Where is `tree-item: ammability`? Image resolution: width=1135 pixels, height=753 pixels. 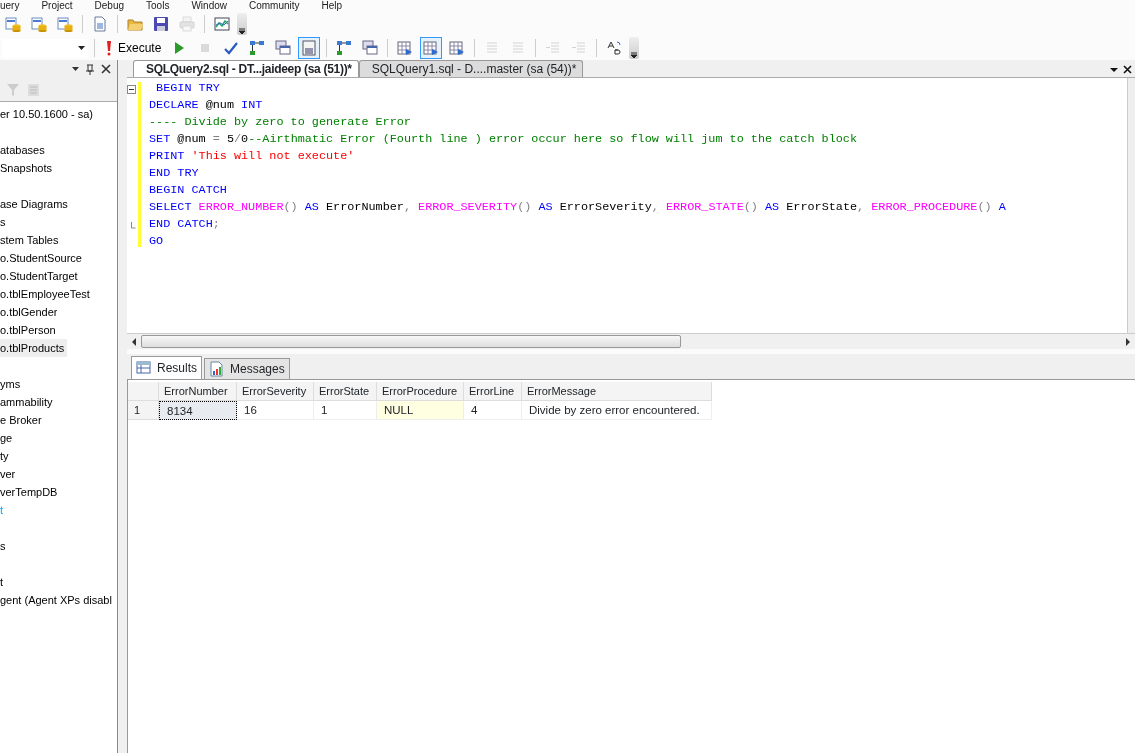
tree-item: ammability is located at coordinates (26, 401).